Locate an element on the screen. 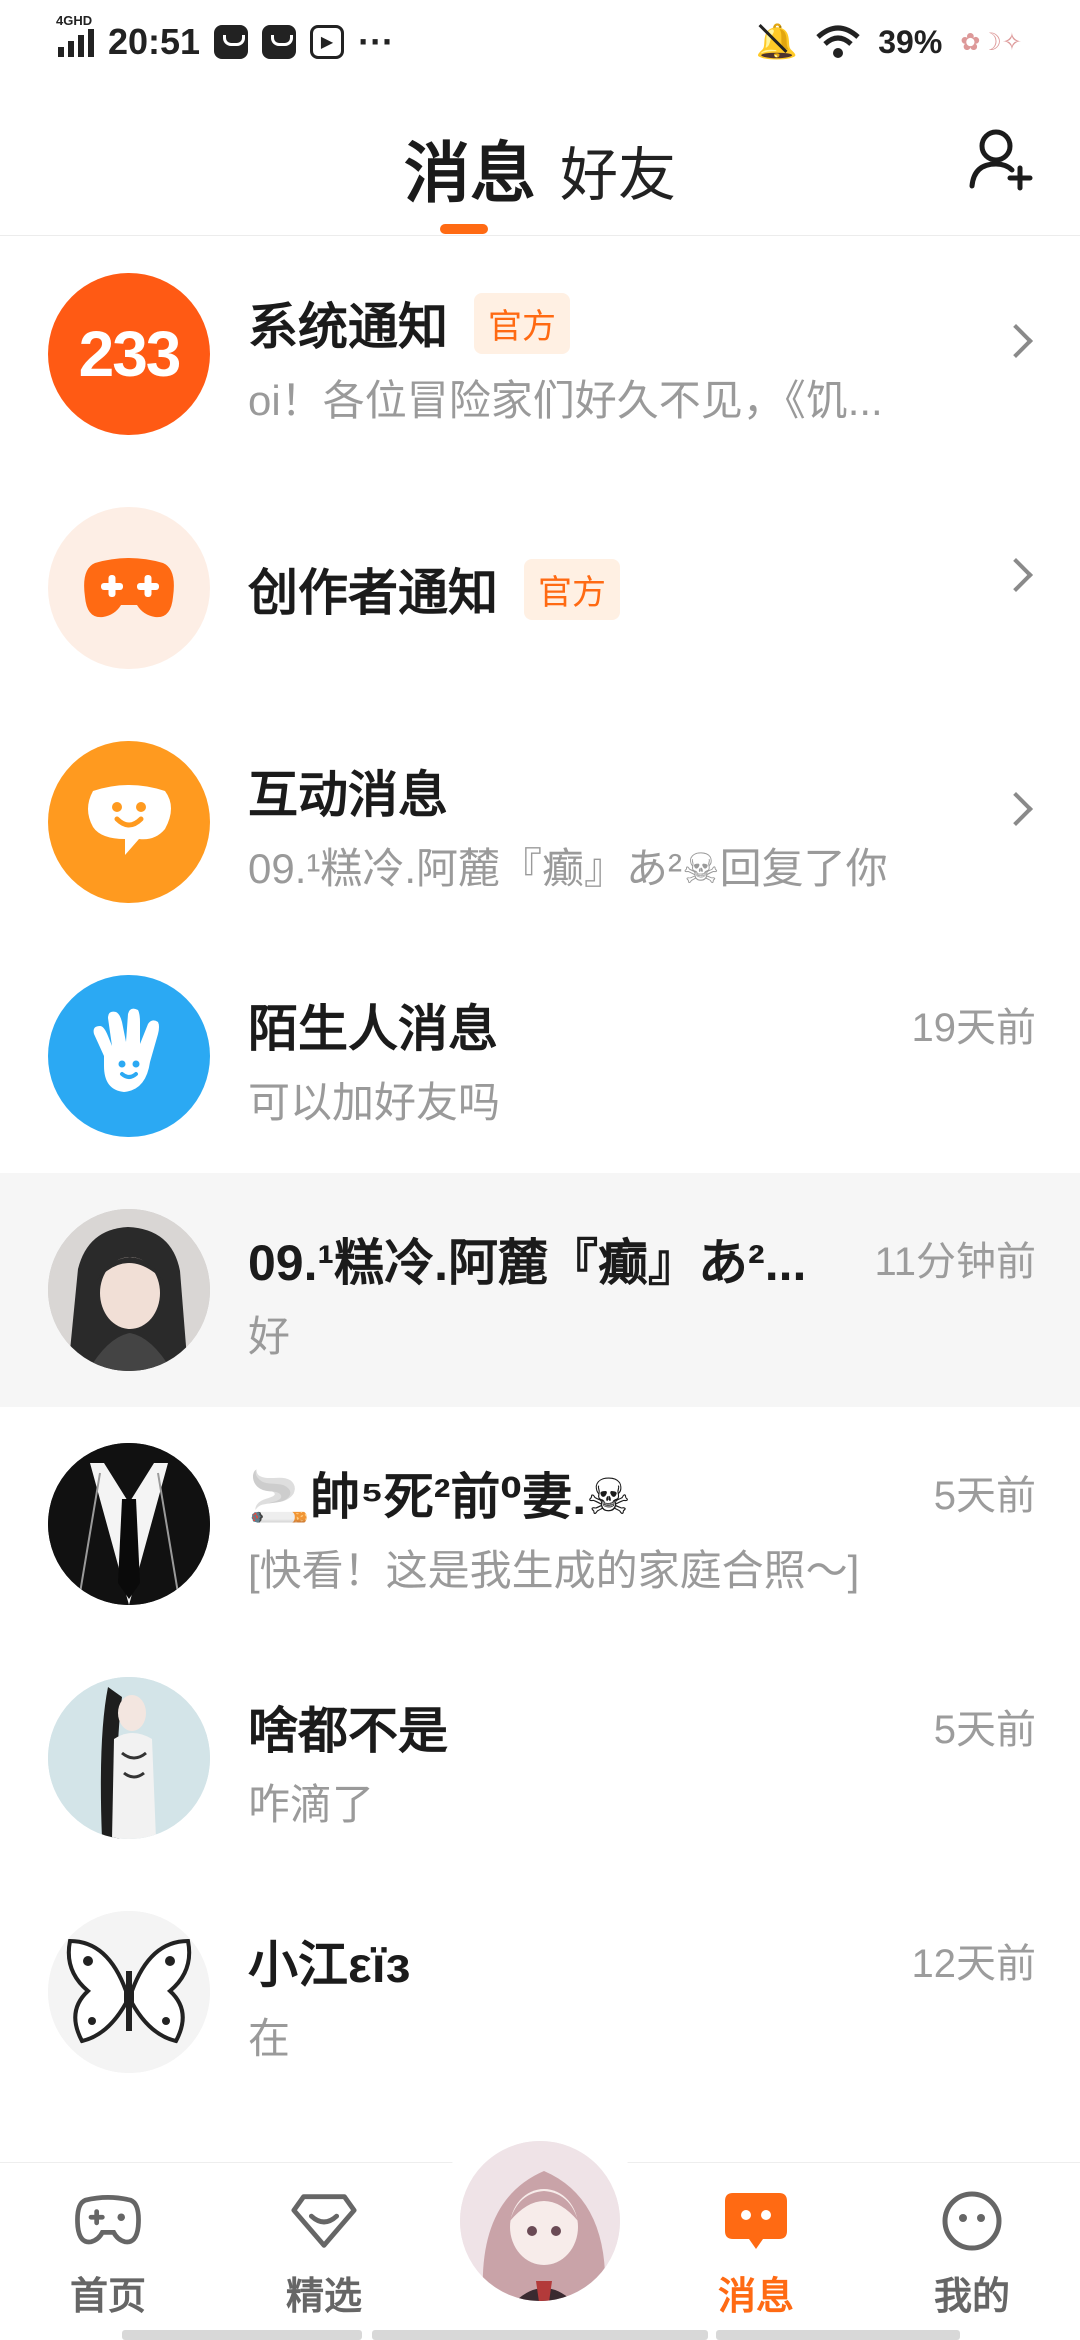  message-tabs: 消息 好友 is located at coordinates (540, 168).